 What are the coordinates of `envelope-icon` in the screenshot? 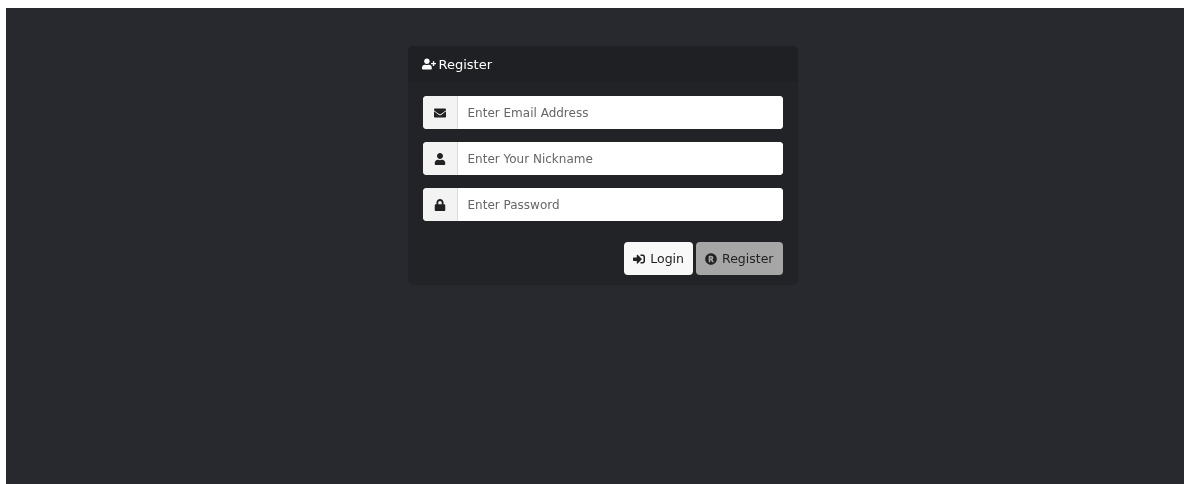 It's located at (439, 112).